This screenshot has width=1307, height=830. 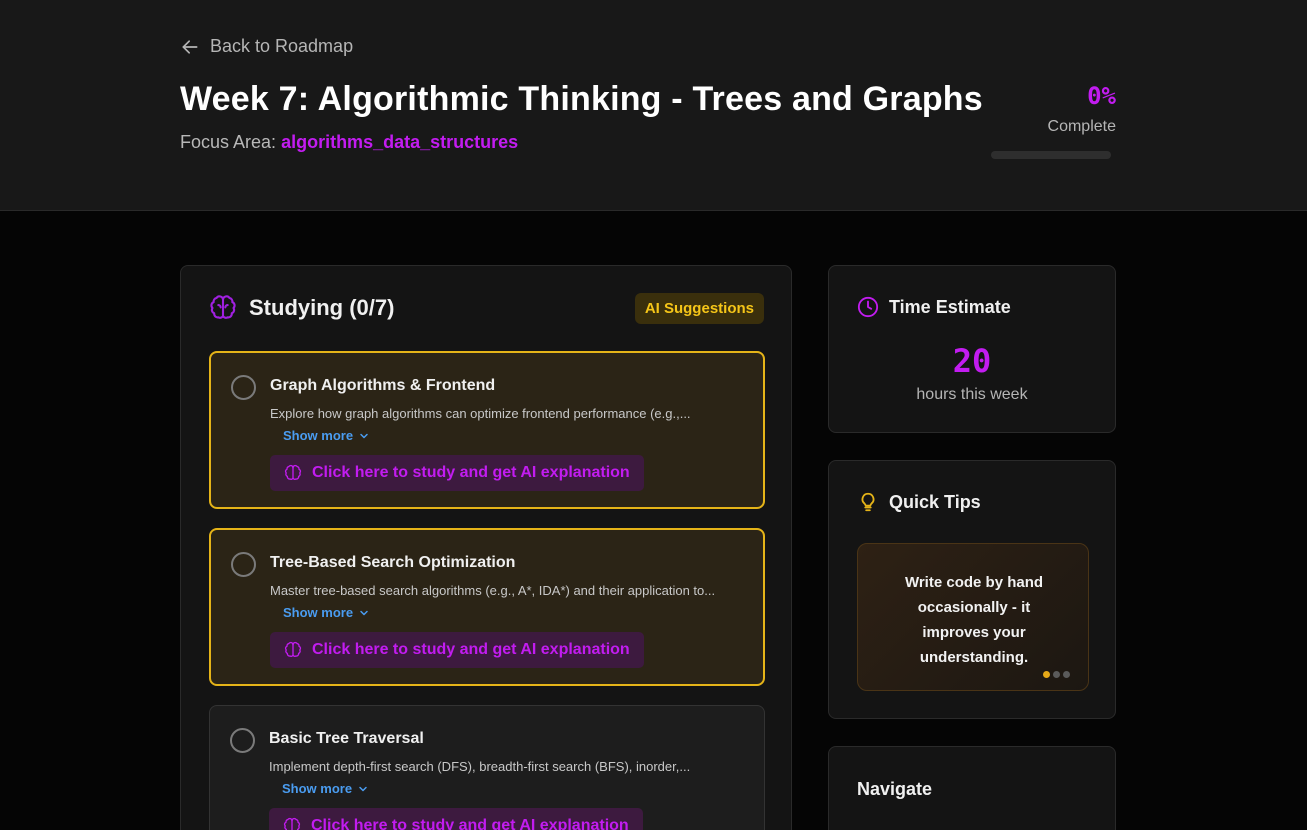 I want to click on focus-area-label: Focus Area:, so click(x=228, y=142).